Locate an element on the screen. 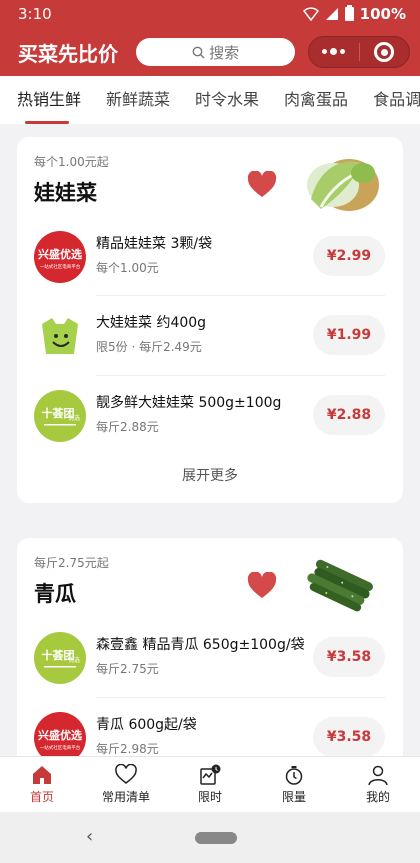 The width and height of the screenshot is (420, 863). app-title: 买菜先比价 is located at coordinates (68, 53).